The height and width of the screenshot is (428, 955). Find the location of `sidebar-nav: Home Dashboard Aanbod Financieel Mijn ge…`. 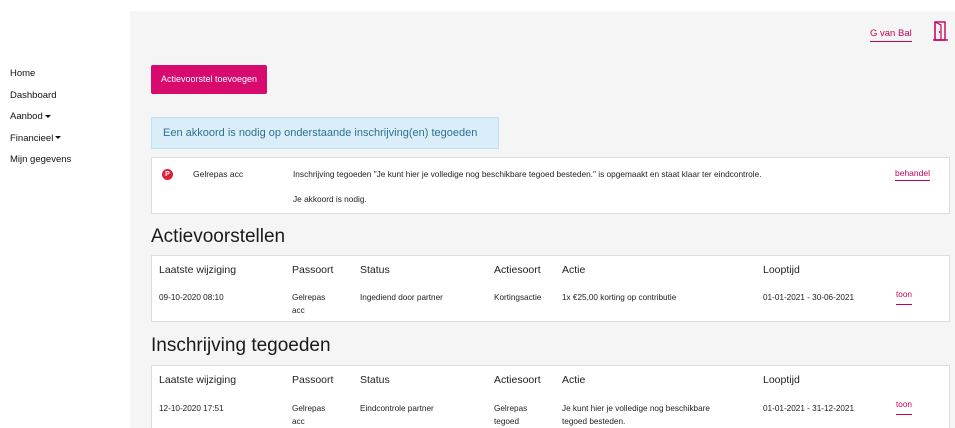

sidebar-nav: Home Dashboard Aanbod Financieel Mijn ge… is located at coordinates (40, 117).